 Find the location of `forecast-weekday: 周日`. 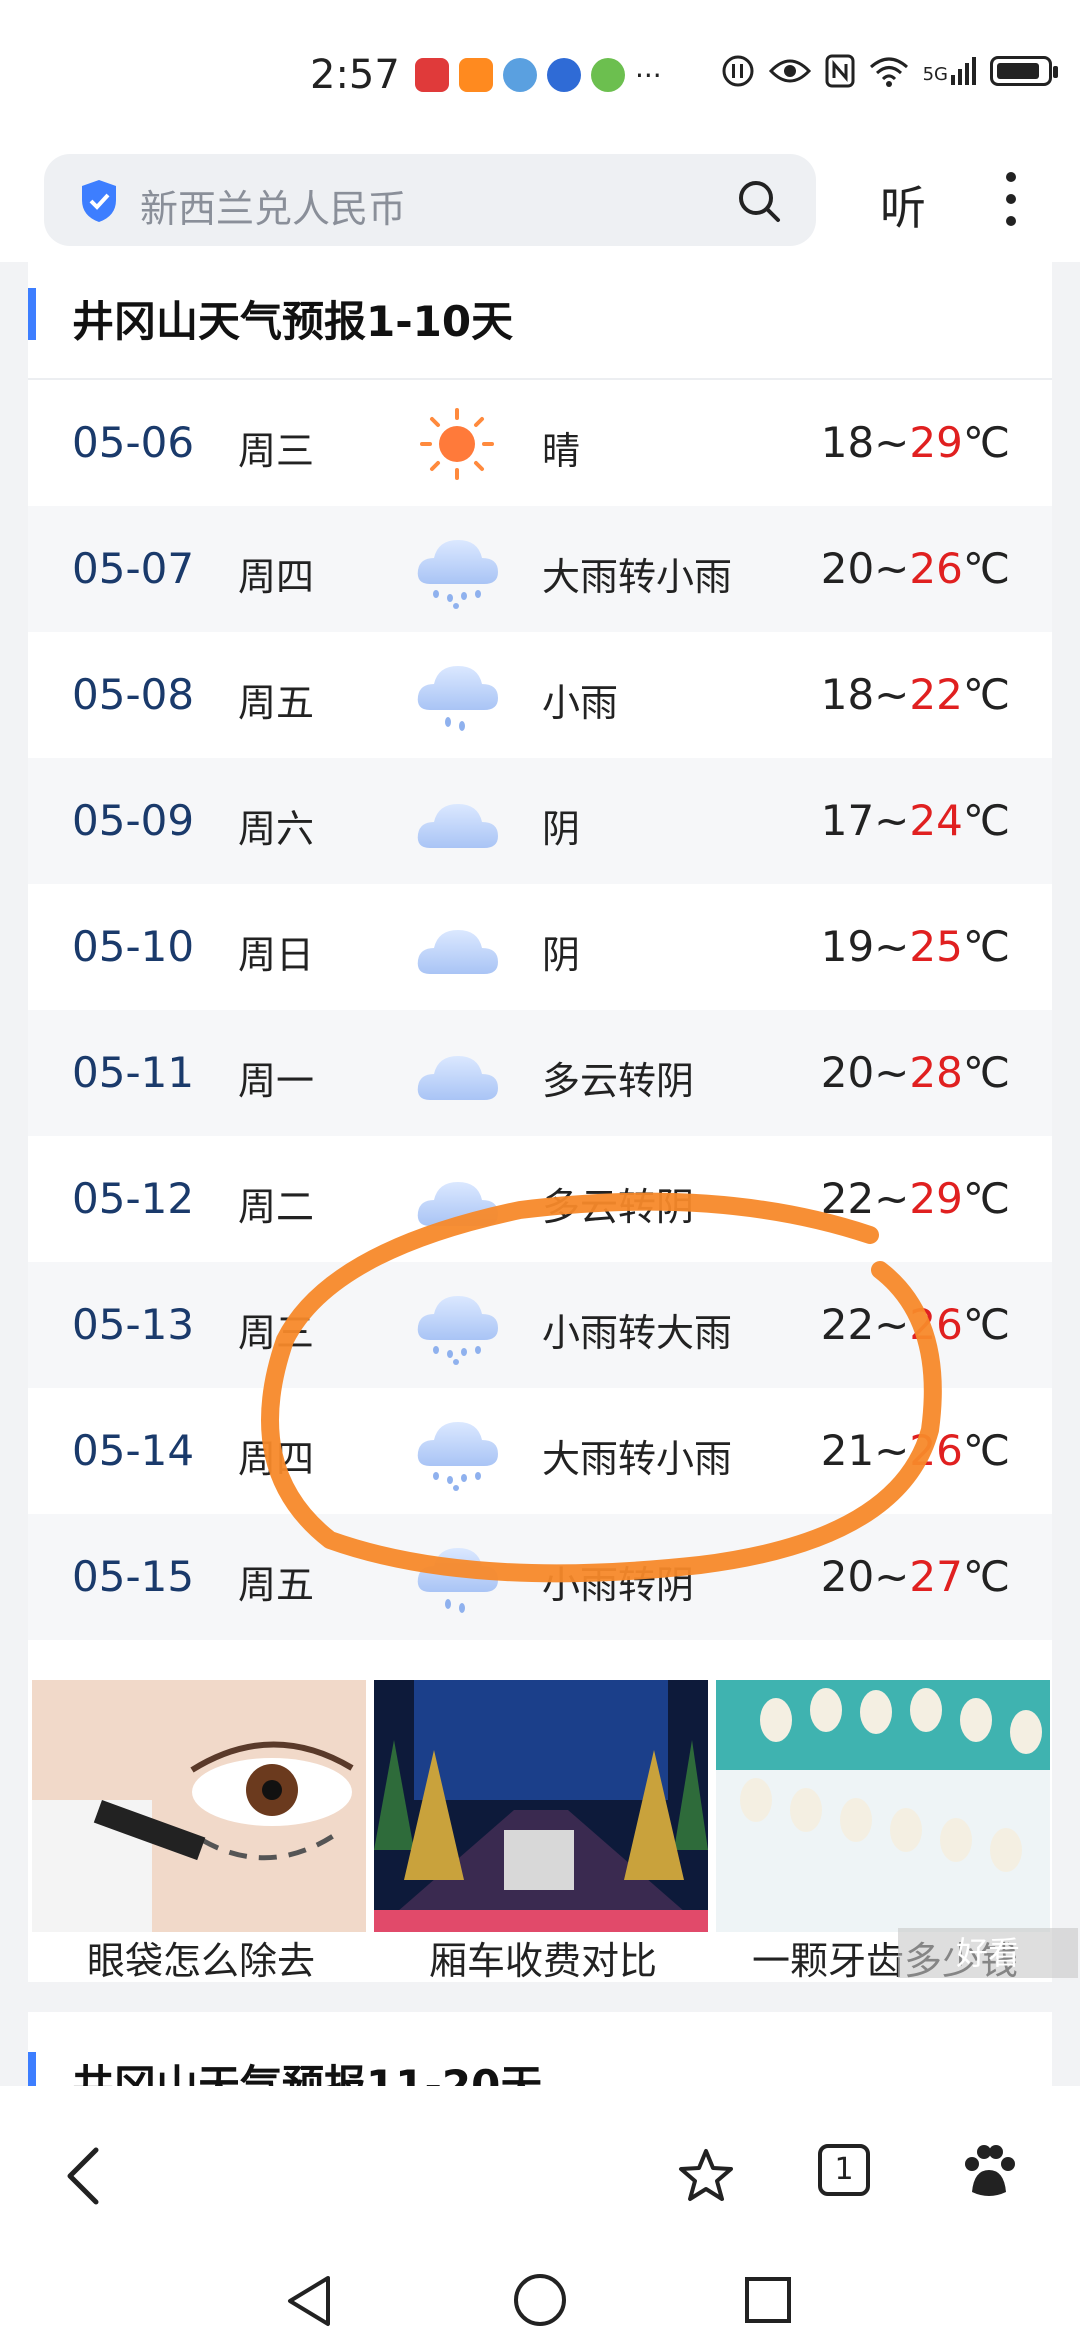

forecast-weekday: 周日 is located at coordinates (276, 955).